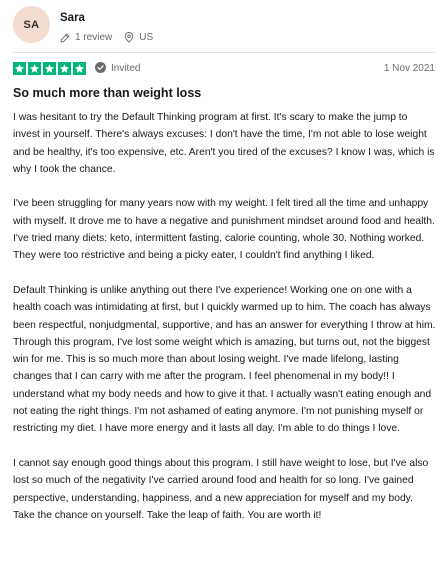 The width and height of the screenshot is (448, 563). I want to click on reviewer-header: SA Sara 1 review US, so click(224, 26).